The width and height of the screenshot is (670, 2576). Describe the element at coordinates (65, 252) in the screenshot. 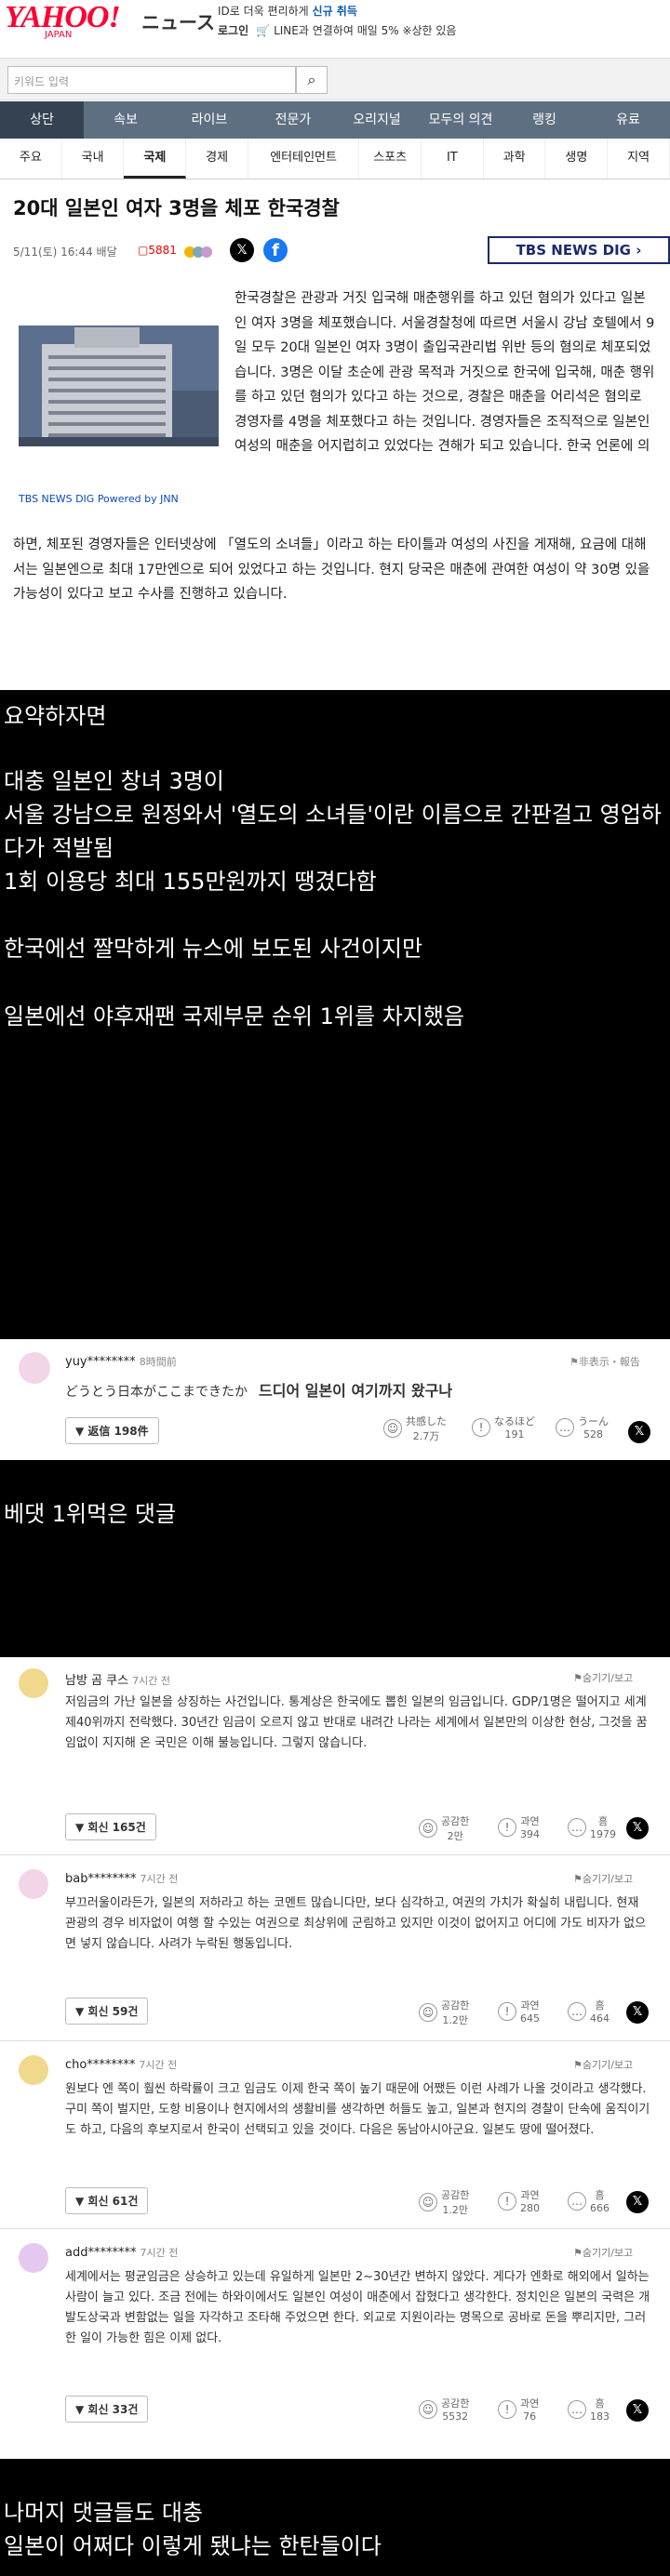

I see `article-meta: 5/11(토) 16:44 배달` at that location.